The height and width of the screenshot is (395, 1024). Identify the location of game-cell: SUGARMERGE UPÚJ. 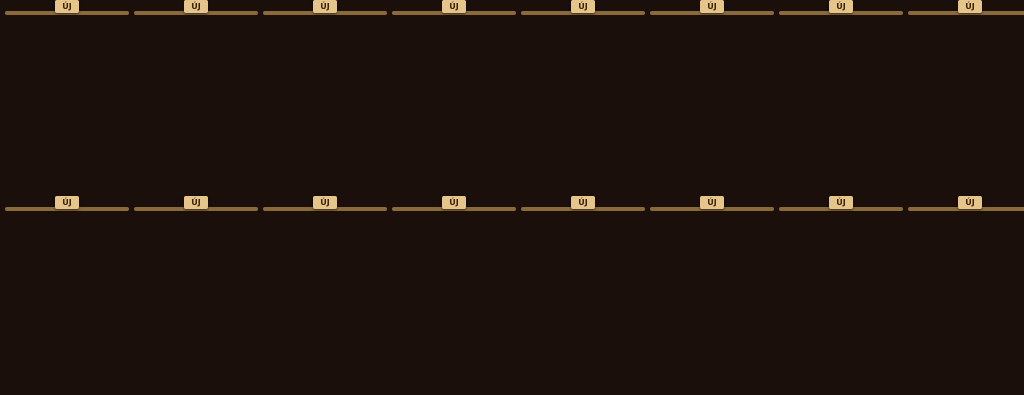
(67, 97).